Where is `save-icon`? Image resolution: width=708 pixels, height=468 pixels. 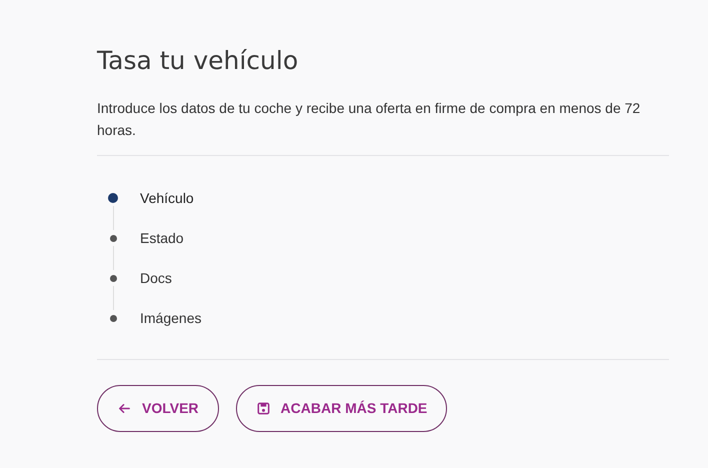
save-icon is located at coordinates (263, 408).